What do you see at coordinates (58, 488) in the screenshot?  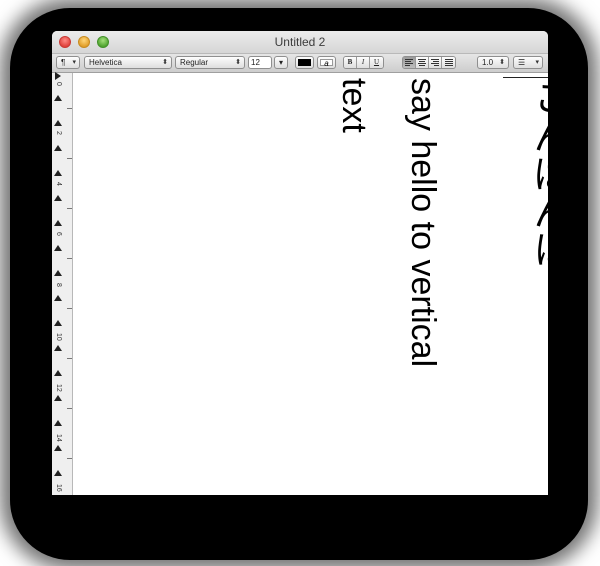 I see `ruler-label: 16` at bounding box center [58, 488].